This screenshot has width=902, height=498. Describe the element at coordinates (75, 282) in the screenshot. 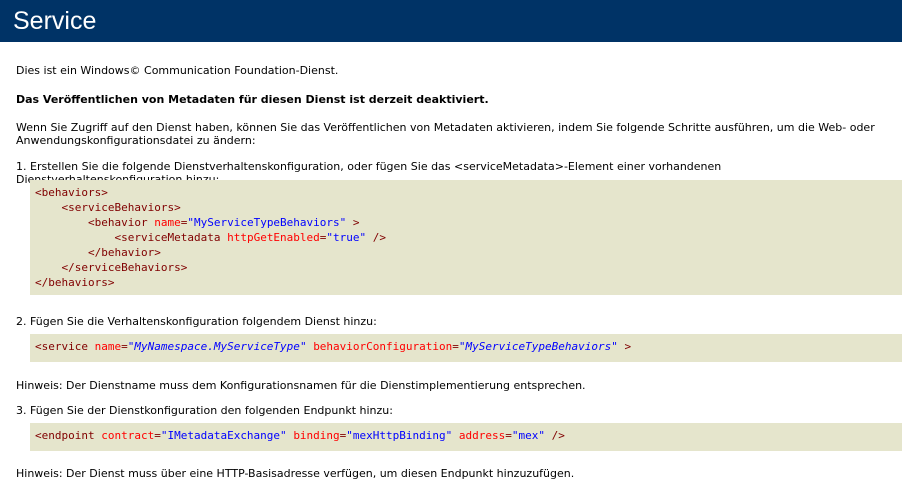

I see `code-tag: </behaviors>` at that location.